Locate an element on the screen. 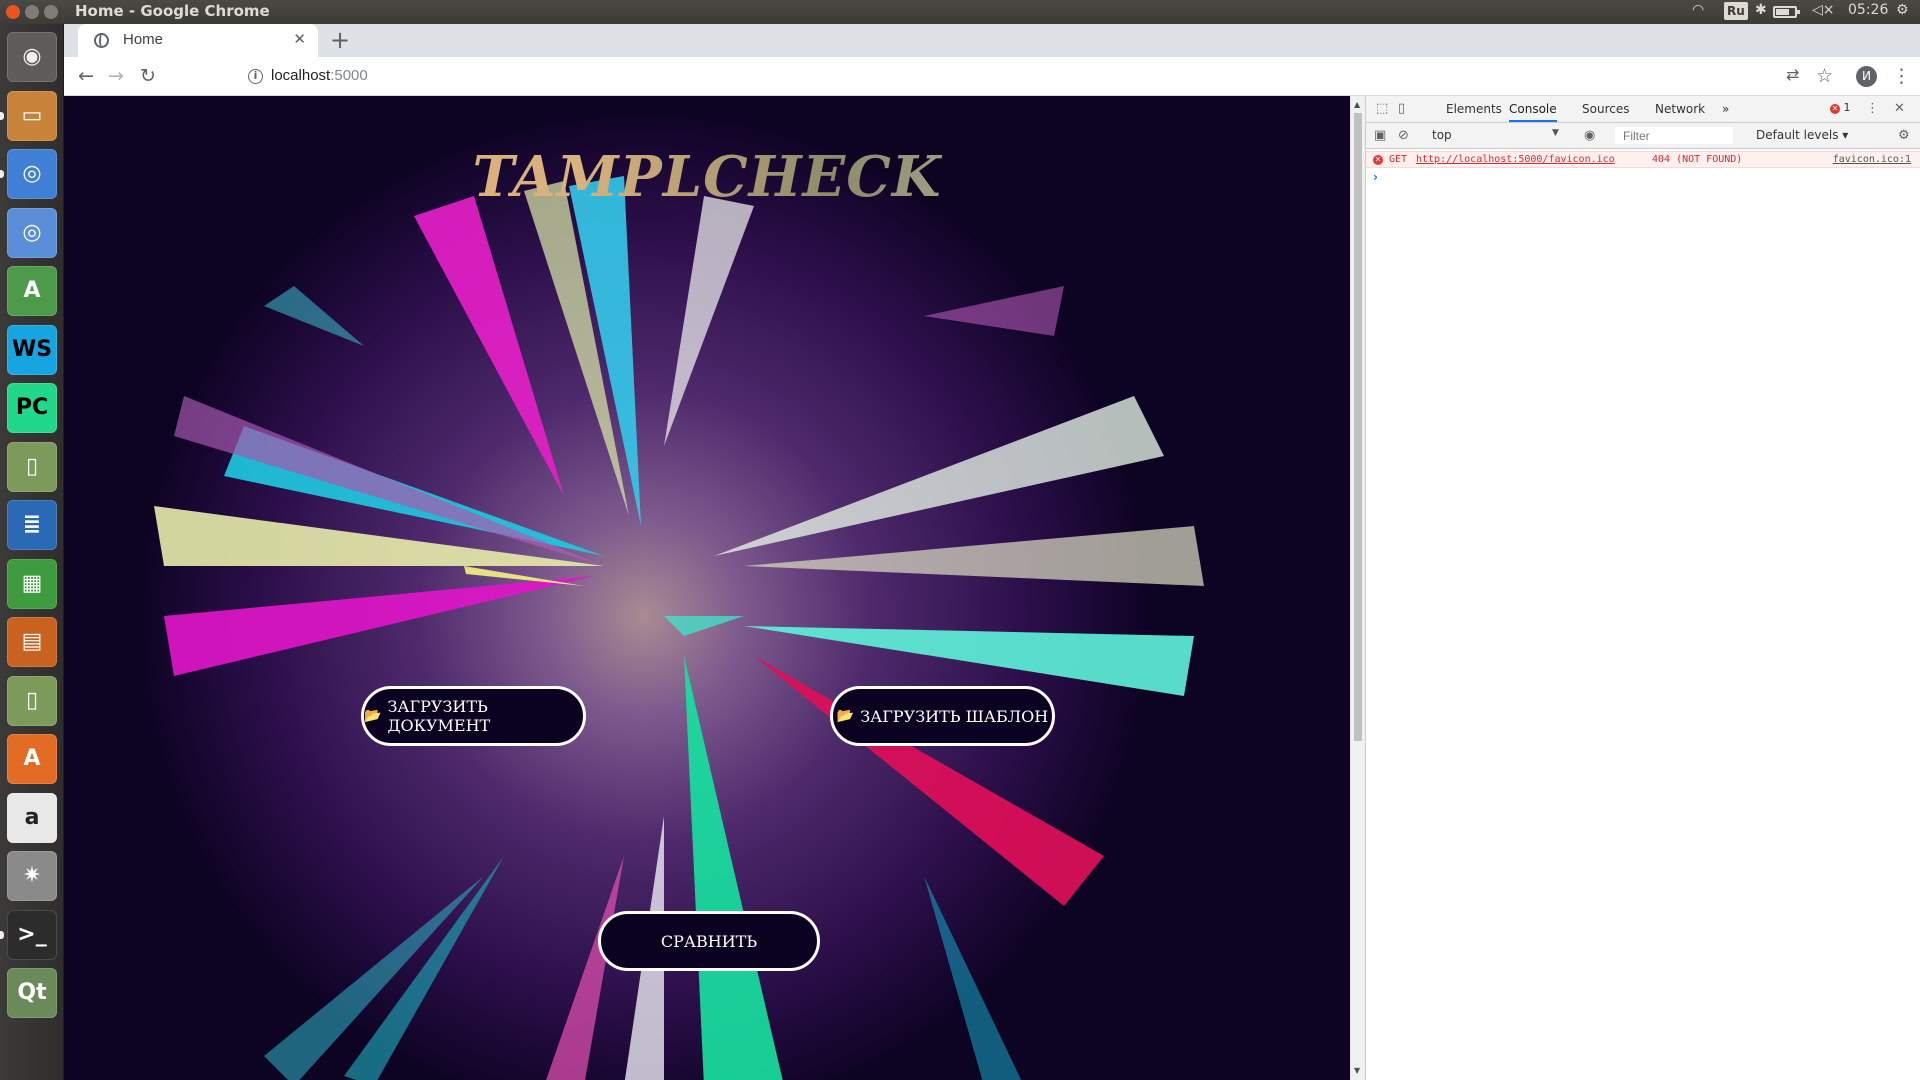 Image resolution: width=1920 pixels, height=1080 pixels. clear-console-icon: ⊘ is located at coordinates (1403, 135).